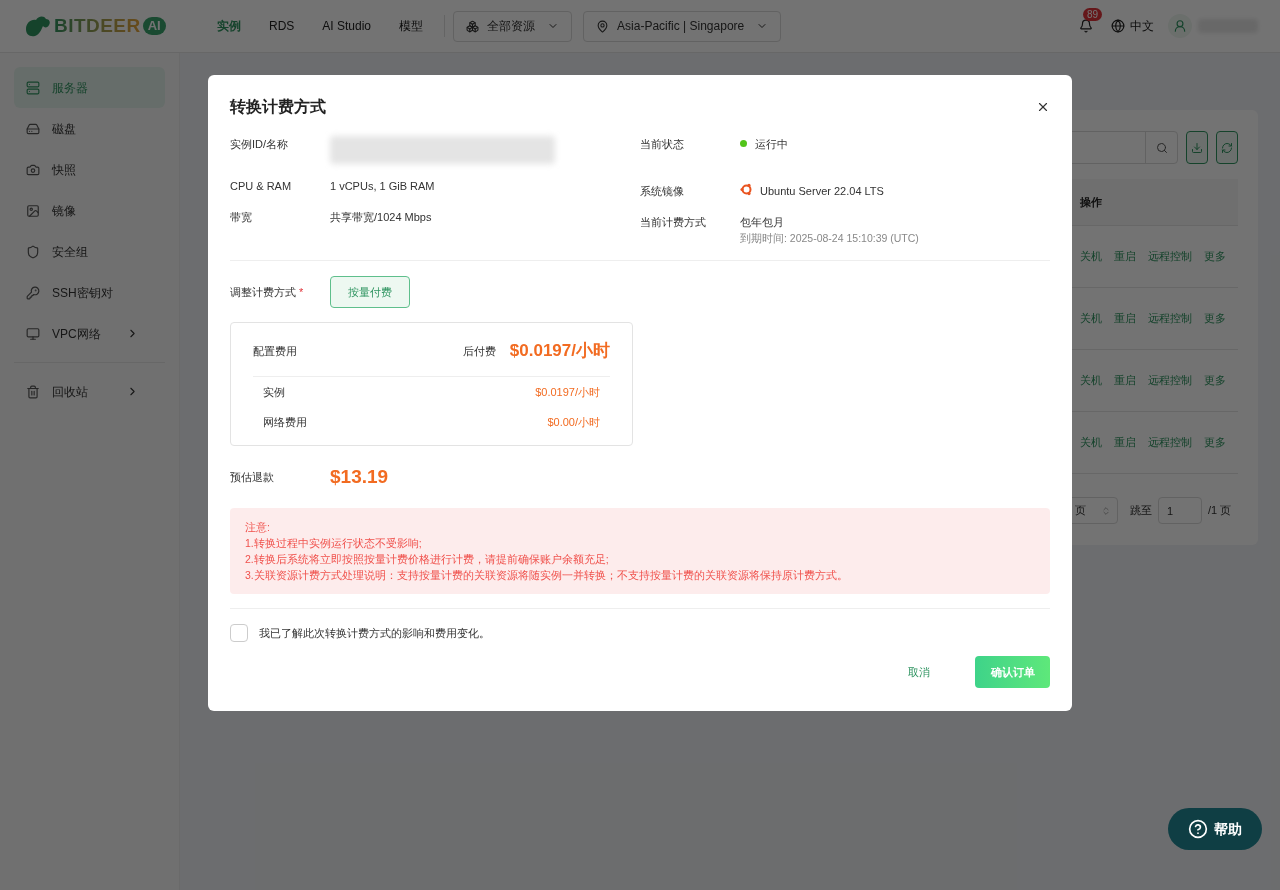 The height and width of the screenshot is (890, 1280). What do you see at coordinates (382, 186) in the screenshot?
I see `field-value: 1 vCPUs, 1 GiB RAM` at bounding box center [382, 186].